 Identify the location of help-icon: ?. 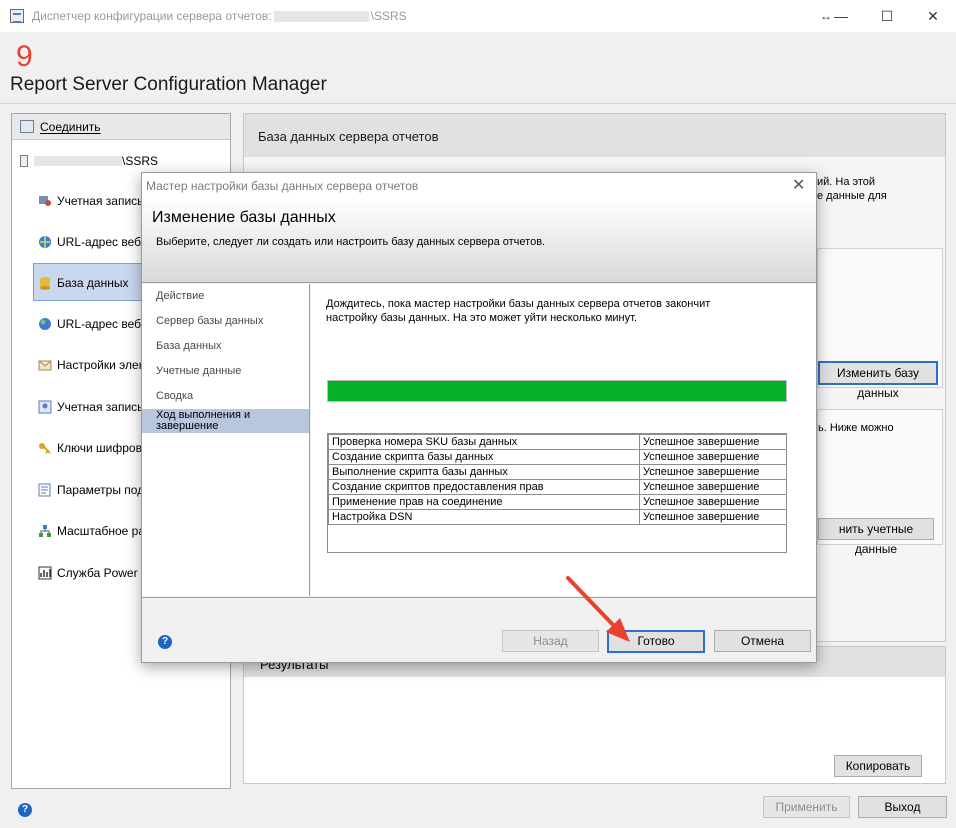
(25, 810).